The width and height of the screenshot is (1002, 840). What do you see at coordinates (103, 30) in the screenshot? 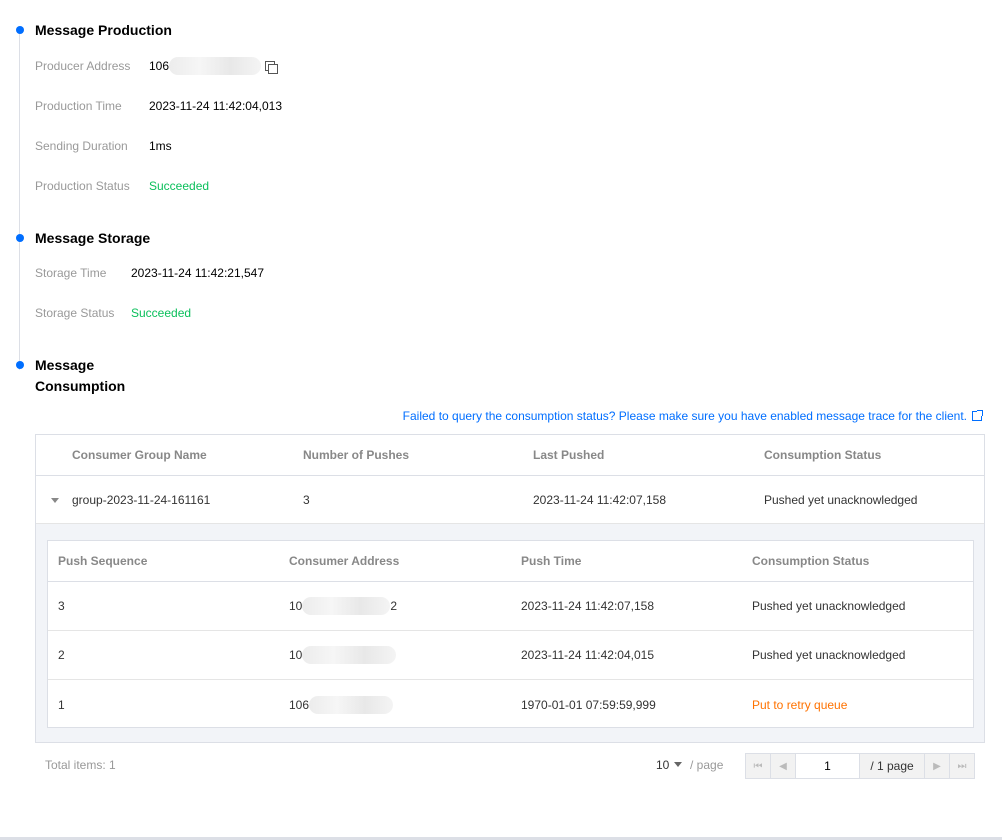
I see `section-title-production: Message Production` at bounding box center [103, 30].